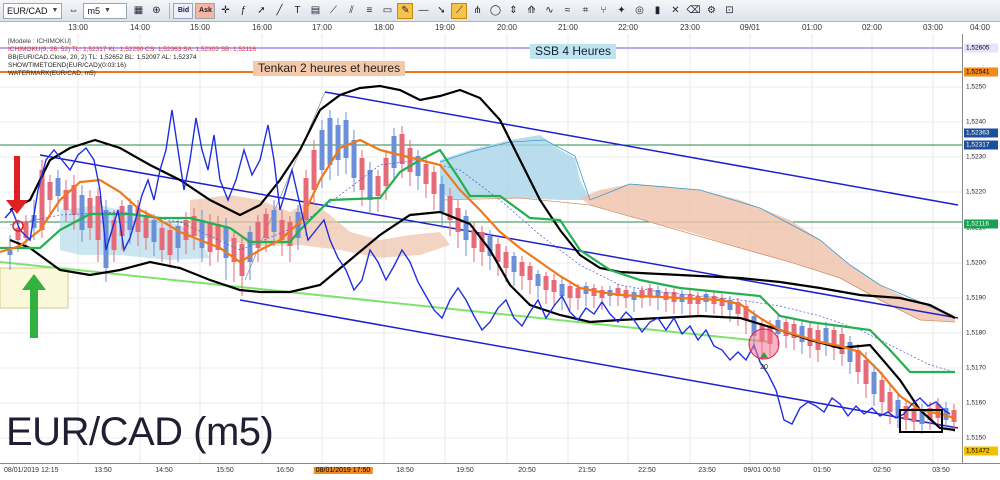  What do you see at coordinates (976, 157) in the screenshot?
I see `price-tick: 1,5230` at bounding box center [976, 157].